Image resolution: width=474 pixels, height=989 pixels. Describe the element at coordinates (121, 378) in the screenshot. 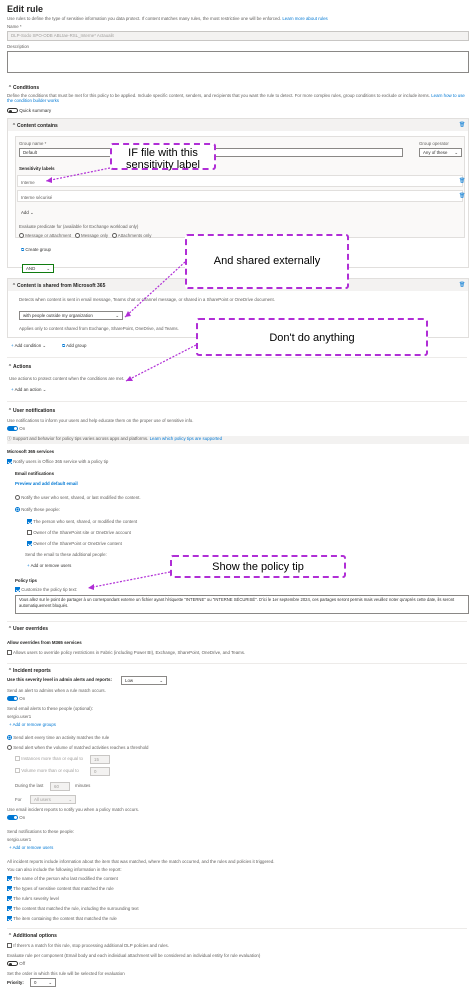

I see `annotation-arrows` at that location.